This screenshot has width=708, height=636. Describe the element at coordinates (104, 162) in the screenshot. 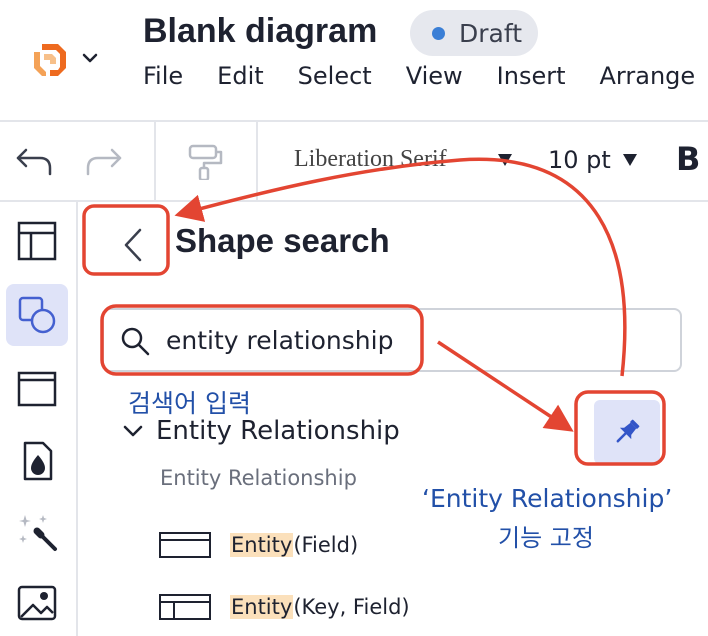

I see `redo-icon` at that location.